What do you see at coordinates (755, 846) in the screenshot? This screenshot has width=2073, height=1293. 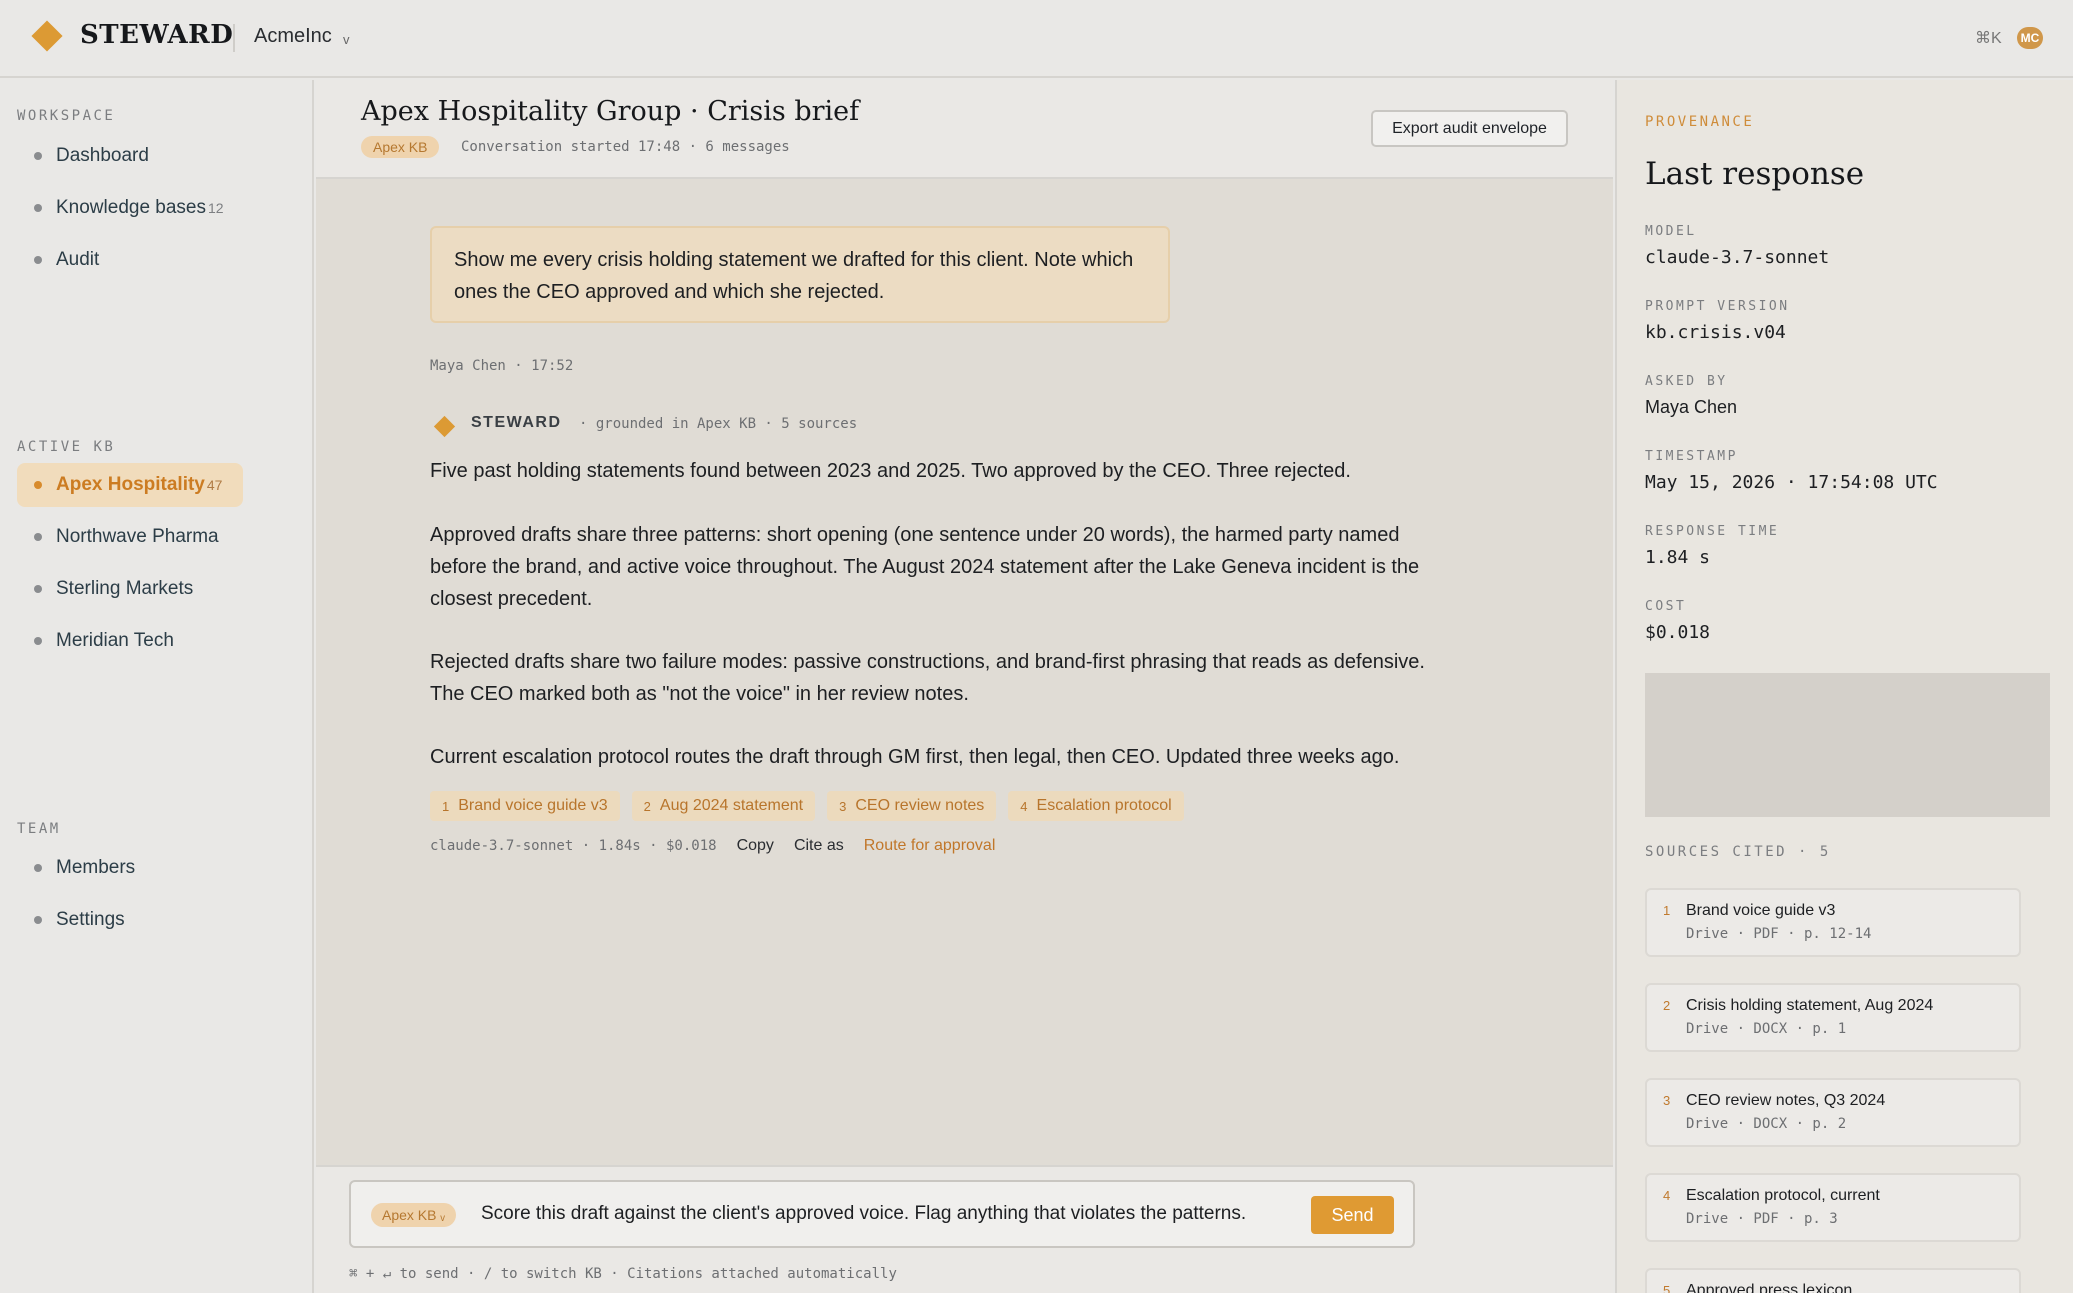 I see `copy-button: Copy` at bounding box center [755, 846].